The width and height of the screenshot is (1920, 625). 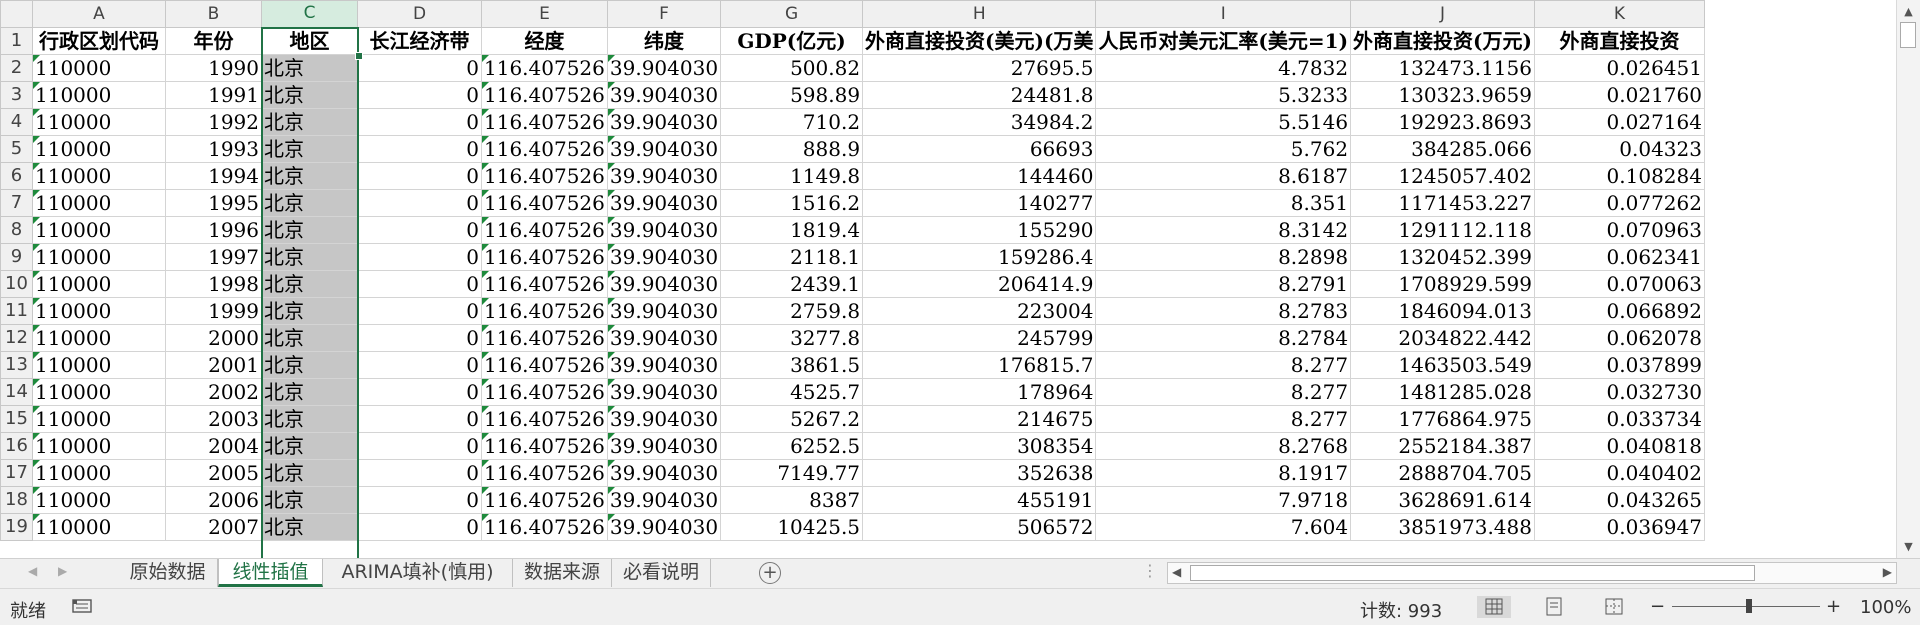 I want to click on table-cell: 5.5146, so click(x=1223, y=122).